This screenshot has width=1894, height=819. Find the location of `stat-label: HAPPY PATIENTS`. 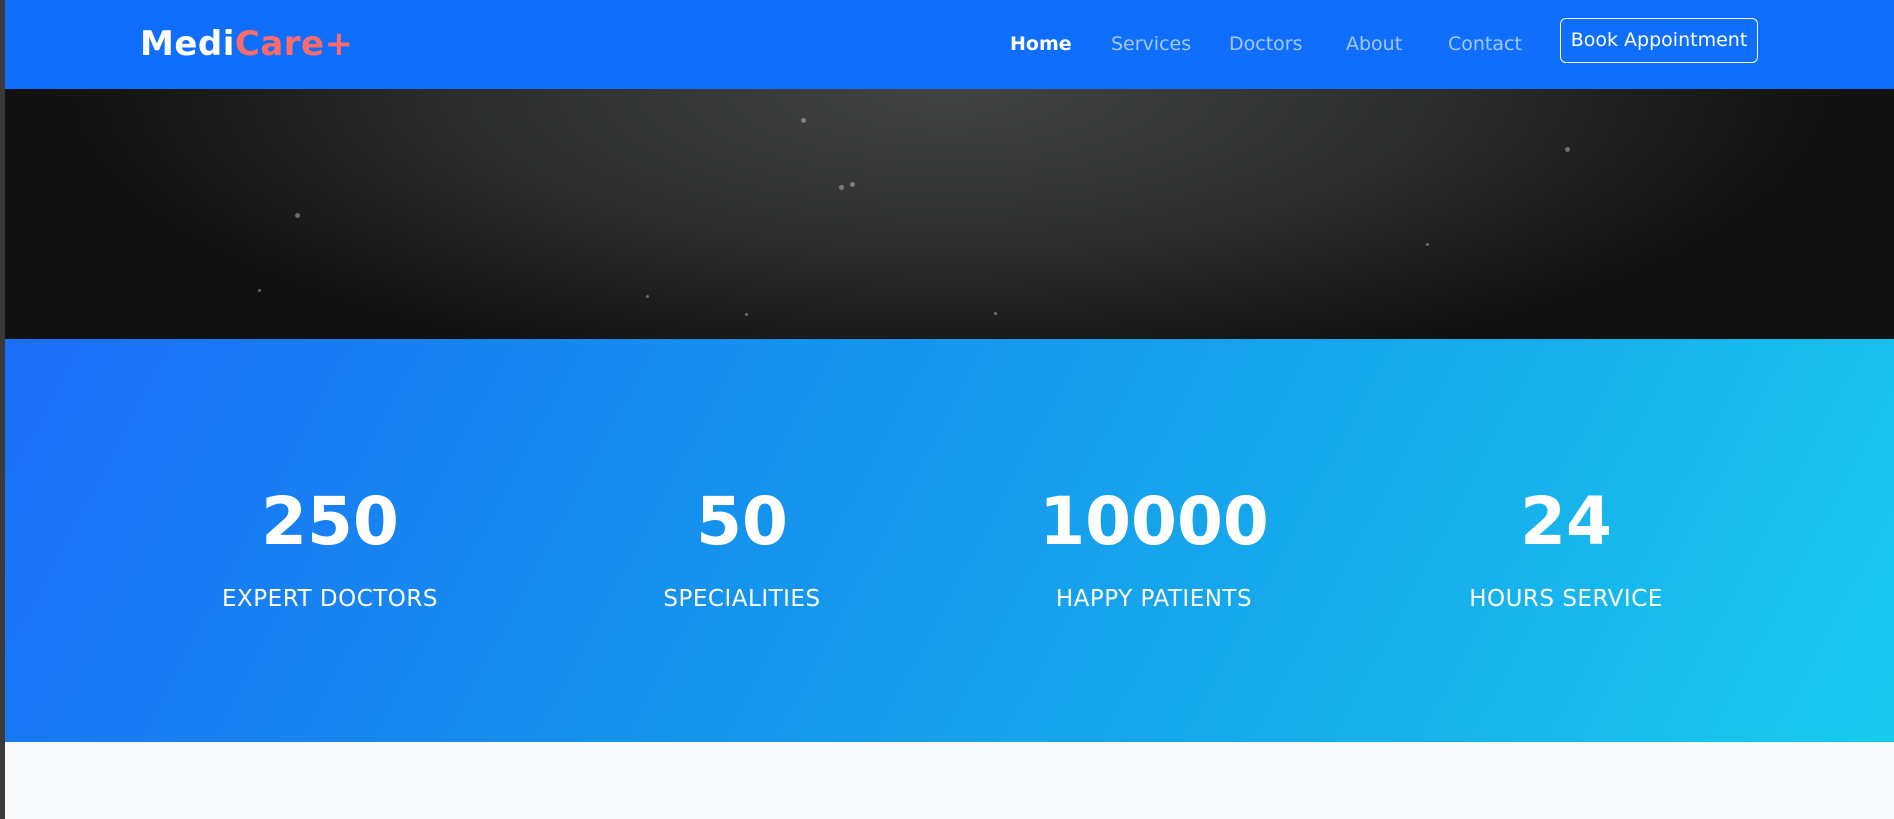

stat-label: HAPPY PATIENTS is located at coordinates (1154, 599).